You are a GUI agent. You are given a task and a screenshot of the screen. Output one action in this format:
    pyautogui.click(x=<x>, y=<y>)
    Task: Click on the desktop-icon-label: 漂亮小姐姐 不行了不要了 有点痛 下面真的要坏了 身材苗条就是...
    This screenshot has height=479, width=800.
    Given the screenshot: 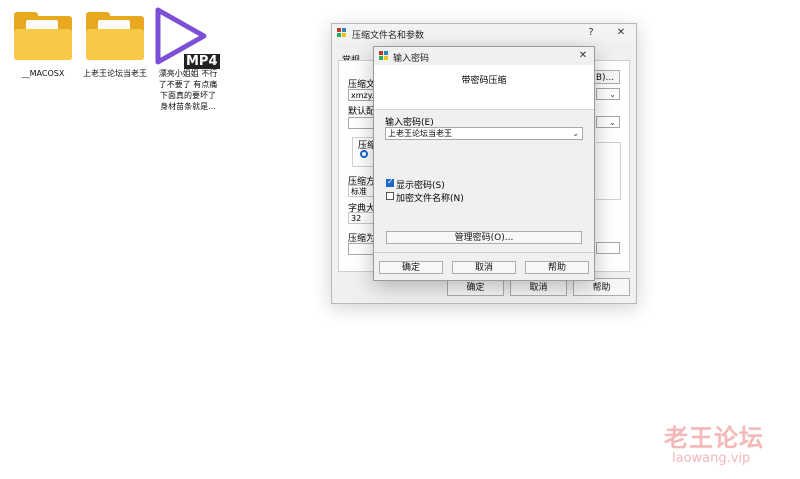 What is the action you would take?
    pyautogui.click(x=188, y=90)
    